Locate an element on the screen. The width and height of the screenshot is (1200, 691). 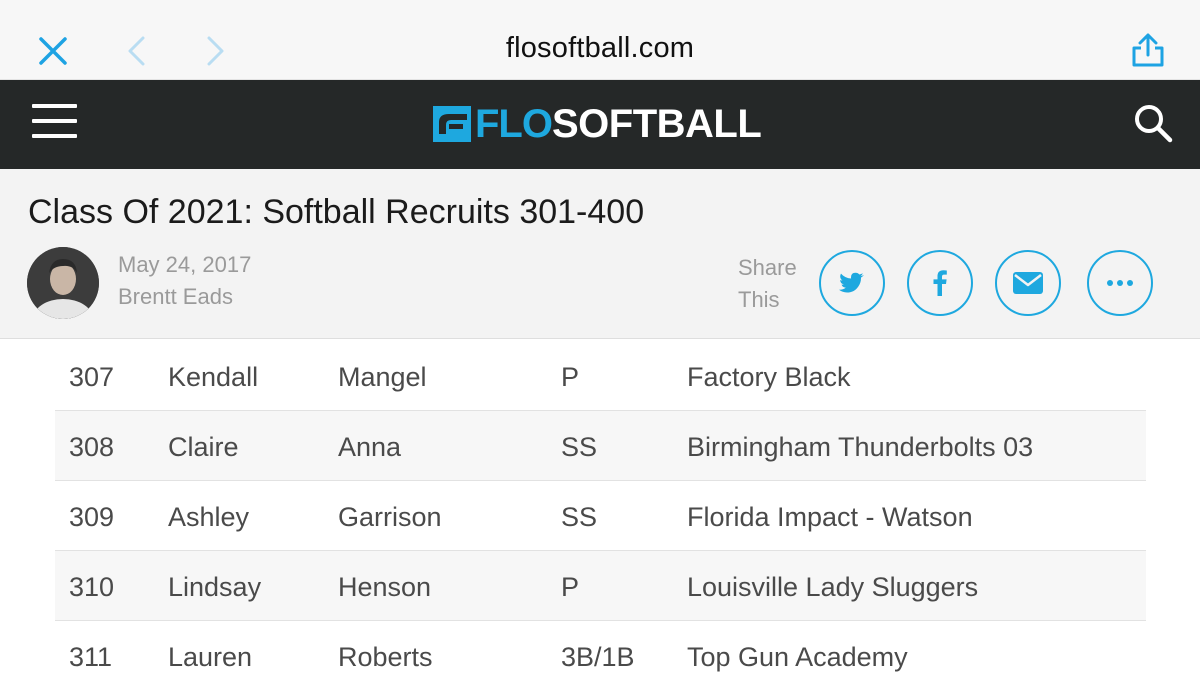
rank-cell: 310 is located at coordinates (92, 587).